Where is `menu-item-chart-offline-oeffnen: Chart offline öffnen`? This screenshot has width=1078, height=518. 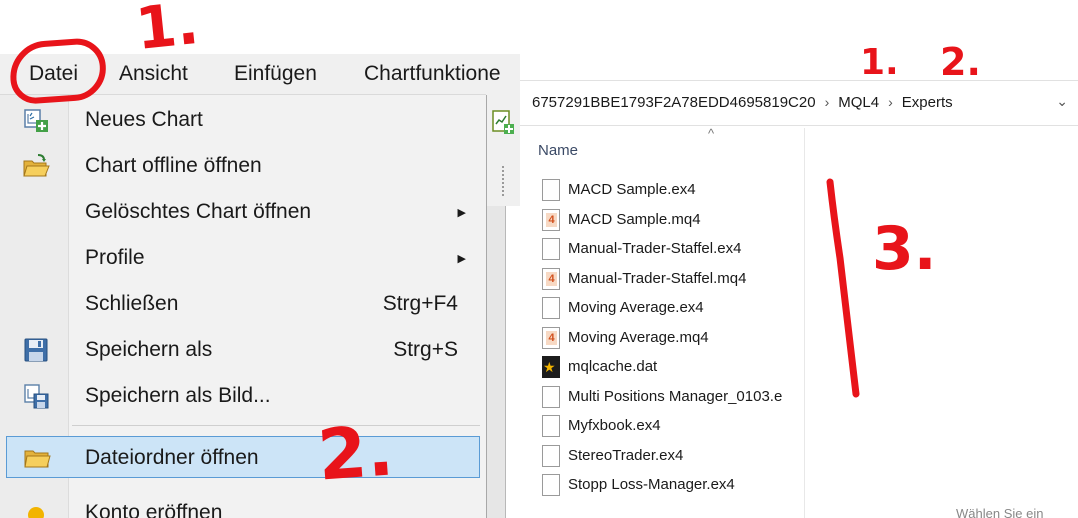
menu-item-chart-offline-oeffnen: Chart offline öffnen is located at coordinates (243, 166).